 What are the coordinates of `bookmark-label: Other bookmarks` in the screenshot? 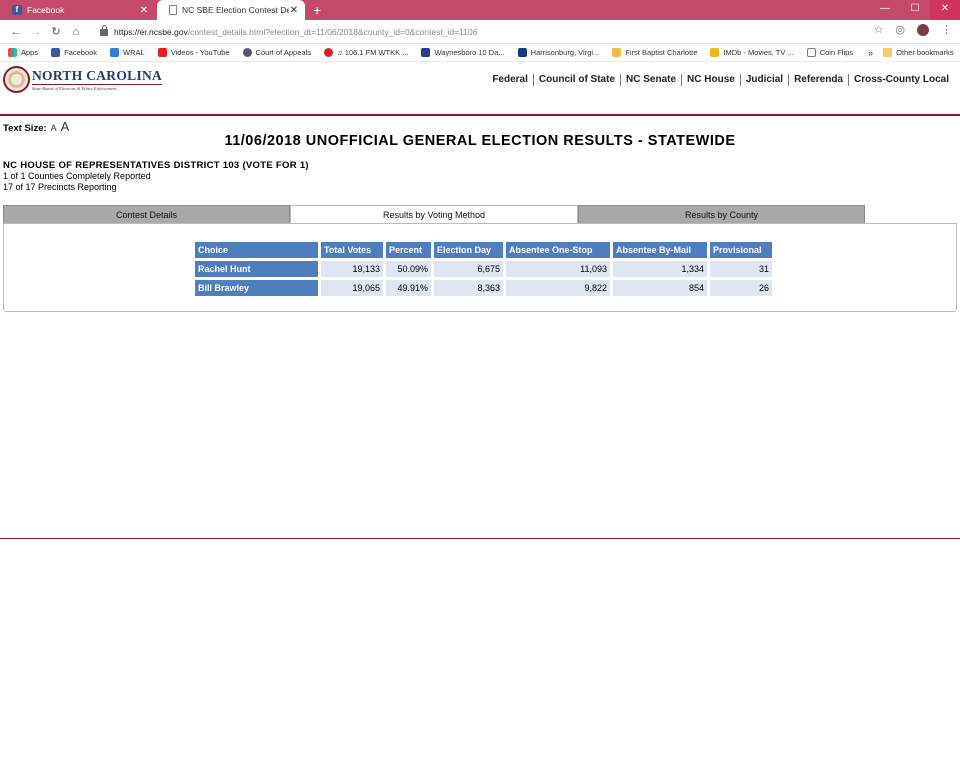 It's located at (925, 52).